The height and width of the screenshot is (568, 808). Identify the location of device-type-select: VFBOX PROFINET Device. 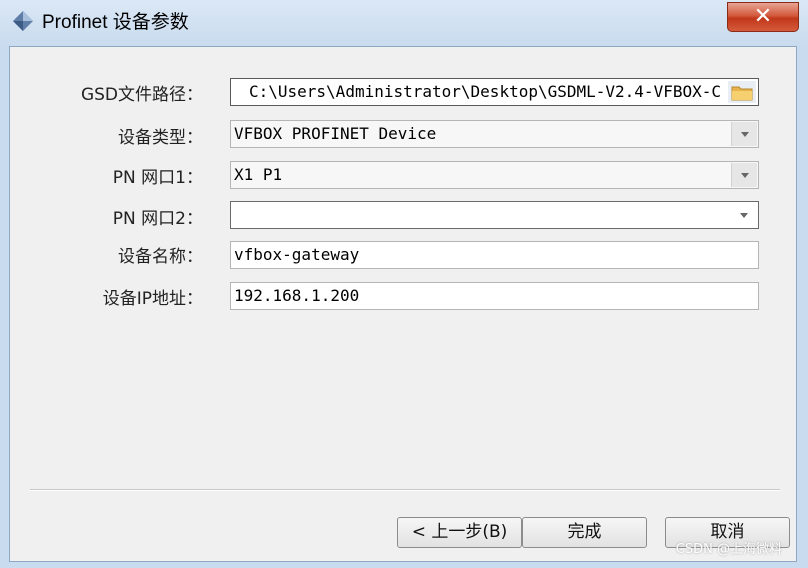
(494, 134).